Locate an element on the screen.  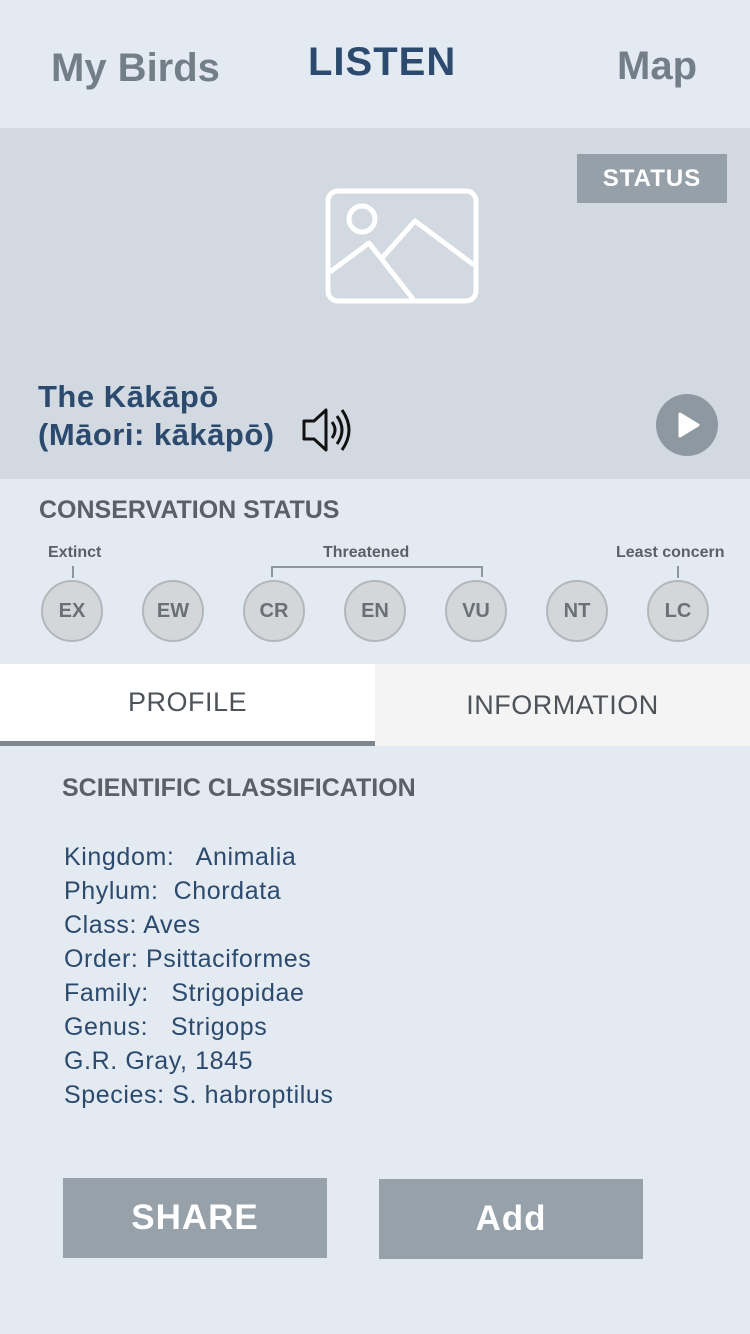
least-concern-tick is located at coordinates (678, 572).